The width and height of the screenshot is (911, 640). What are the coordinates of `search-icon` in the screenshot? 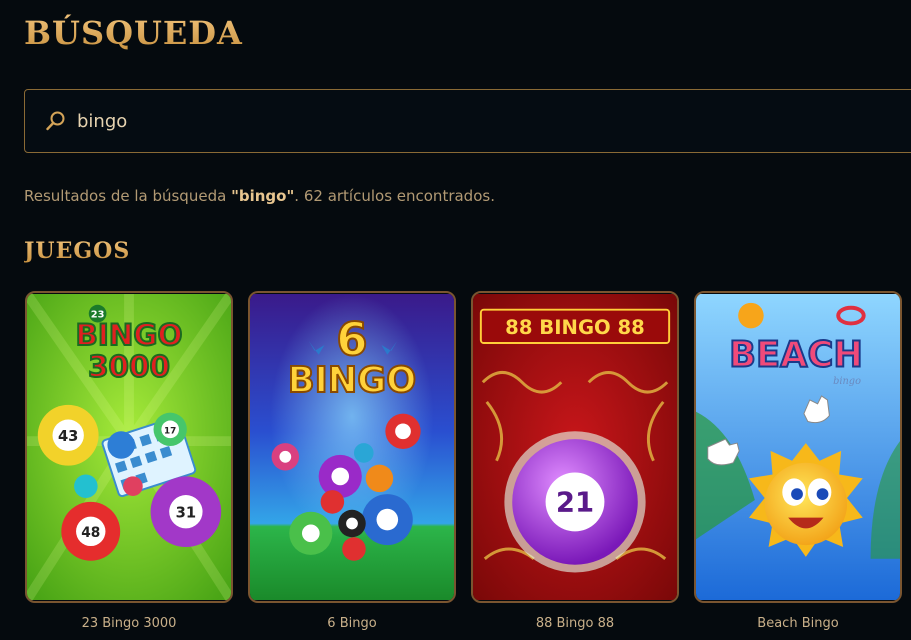 It's located at (55, 121).